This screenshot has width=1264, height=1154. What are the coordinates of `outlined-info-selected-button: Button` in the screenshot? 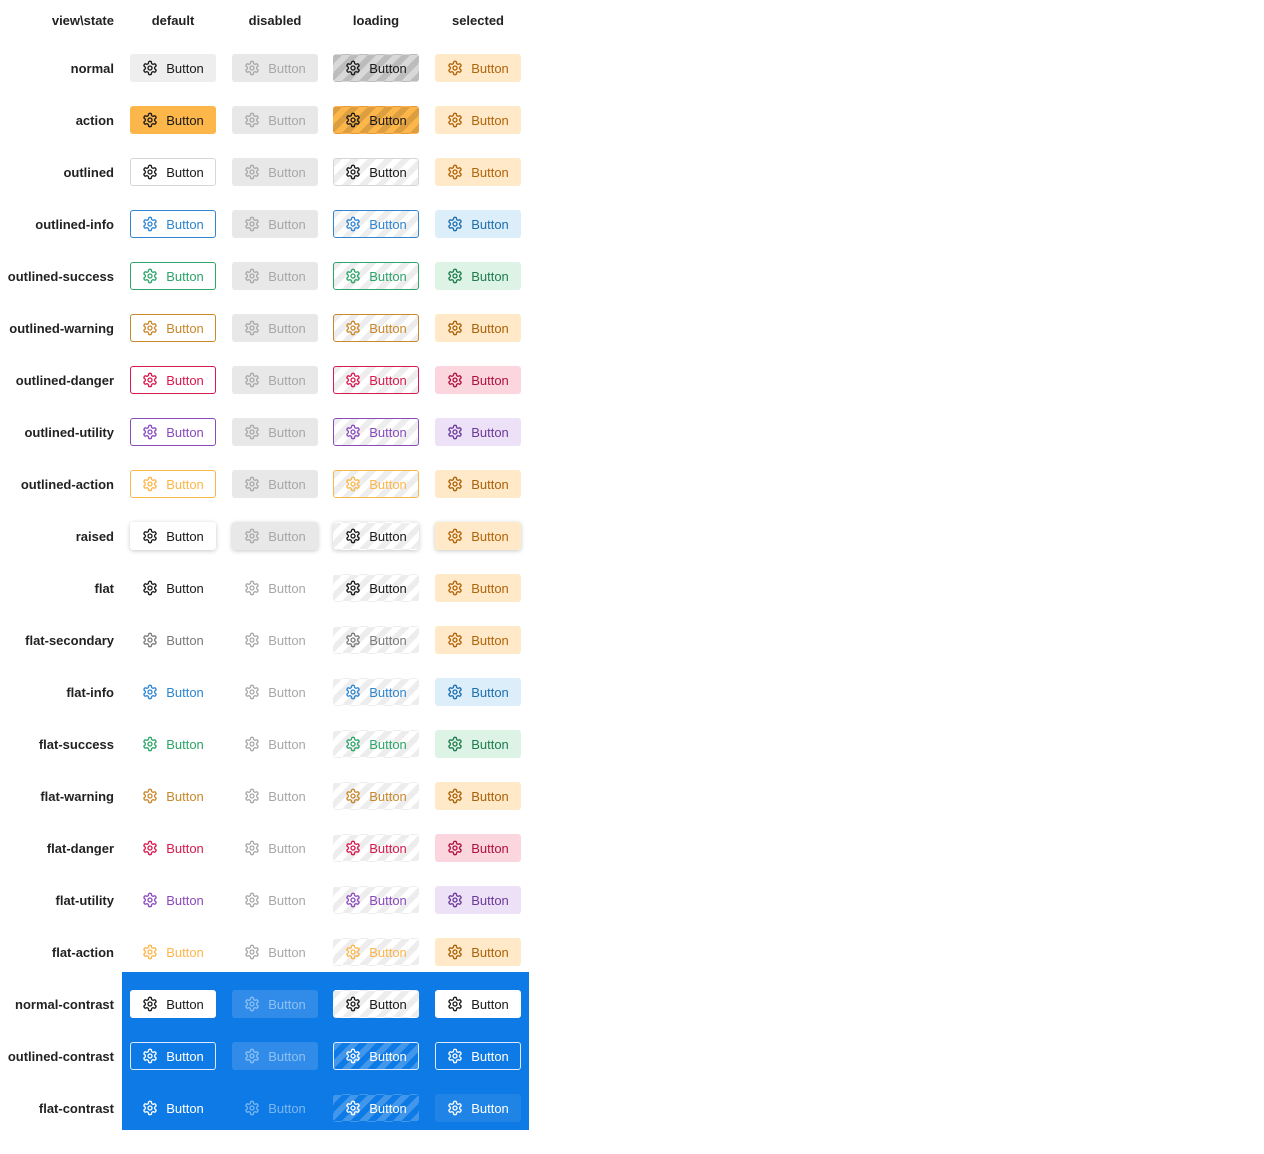 It's located at (478, 224).